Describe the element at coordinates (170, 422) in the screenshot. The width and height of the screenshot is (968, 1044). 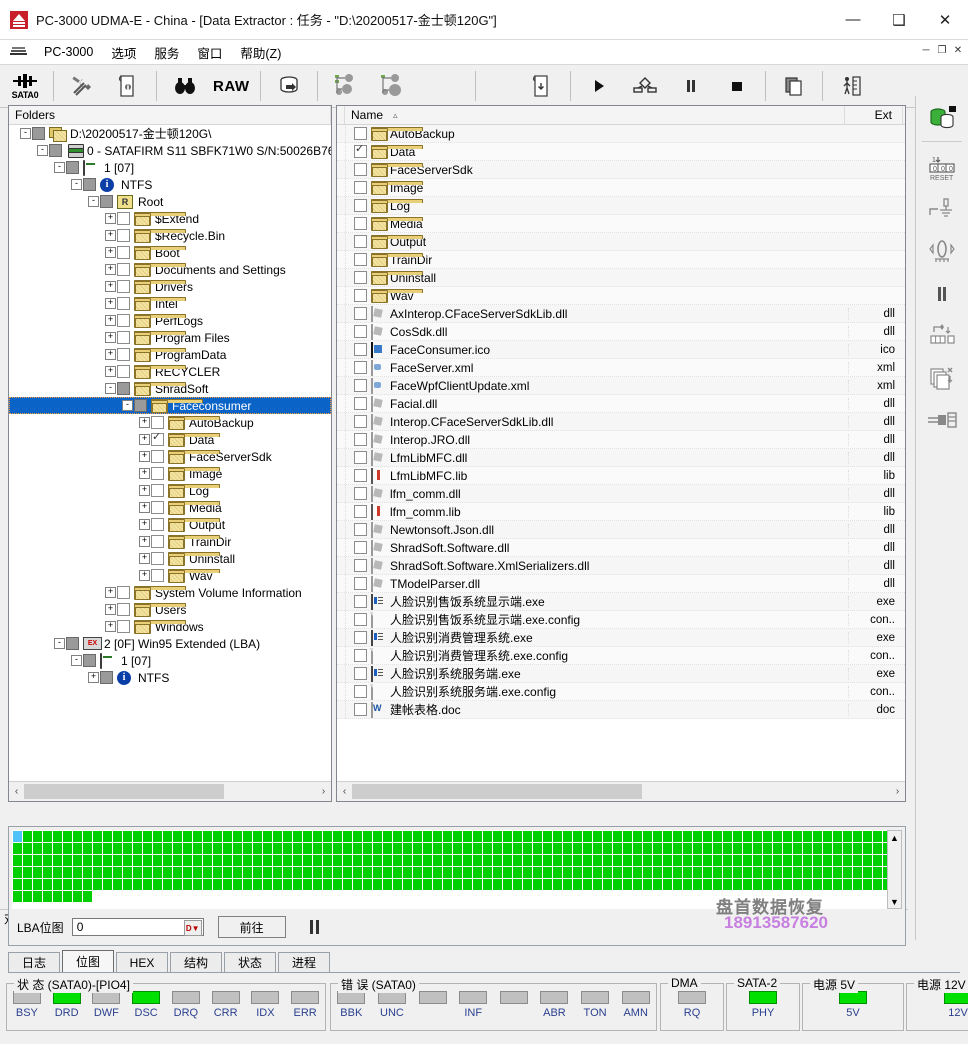
I see `tree-node: + AutoBackup` at that location.